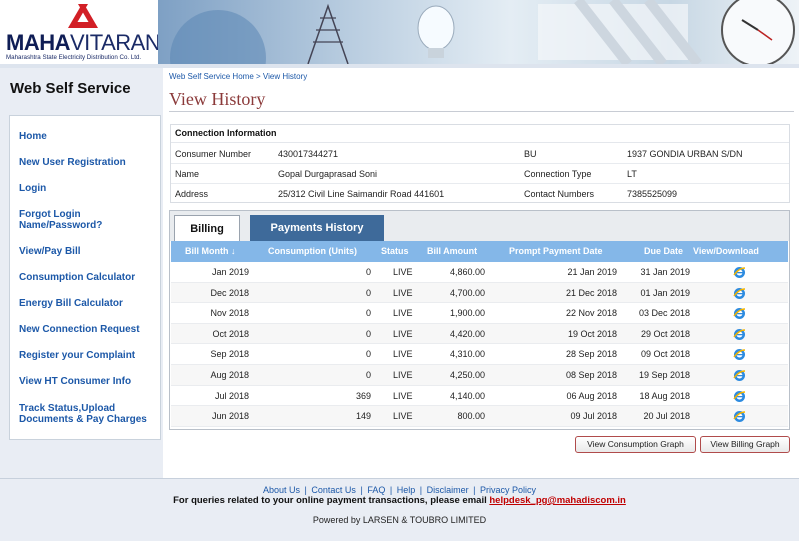 Image resolution: width=799 pixels, height=541 pixels. Describe the element at coordinates (363, 416) in the screenshot. I see `cell-consumption-units: 149` at that location.